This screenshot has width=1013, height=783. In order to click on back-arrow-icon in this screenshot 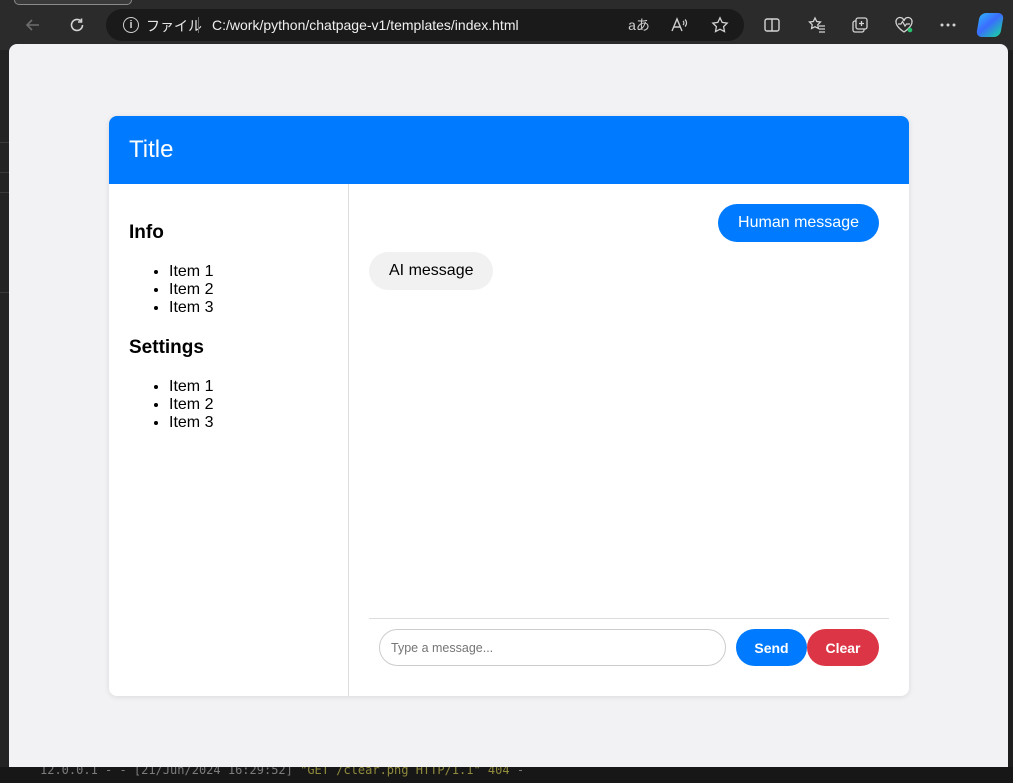, I will do `click(33, 25)`.